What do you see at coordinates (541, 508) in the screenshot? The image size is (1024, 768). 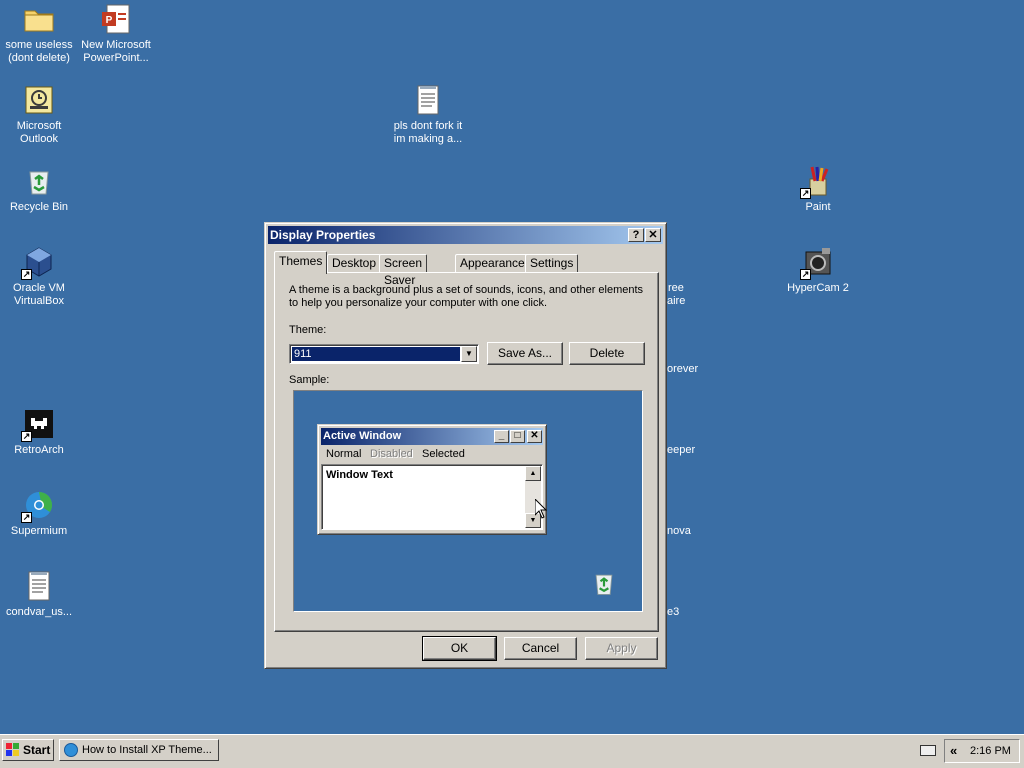 I see `mouse-cursor-icon` at bounding box center [541, 508].